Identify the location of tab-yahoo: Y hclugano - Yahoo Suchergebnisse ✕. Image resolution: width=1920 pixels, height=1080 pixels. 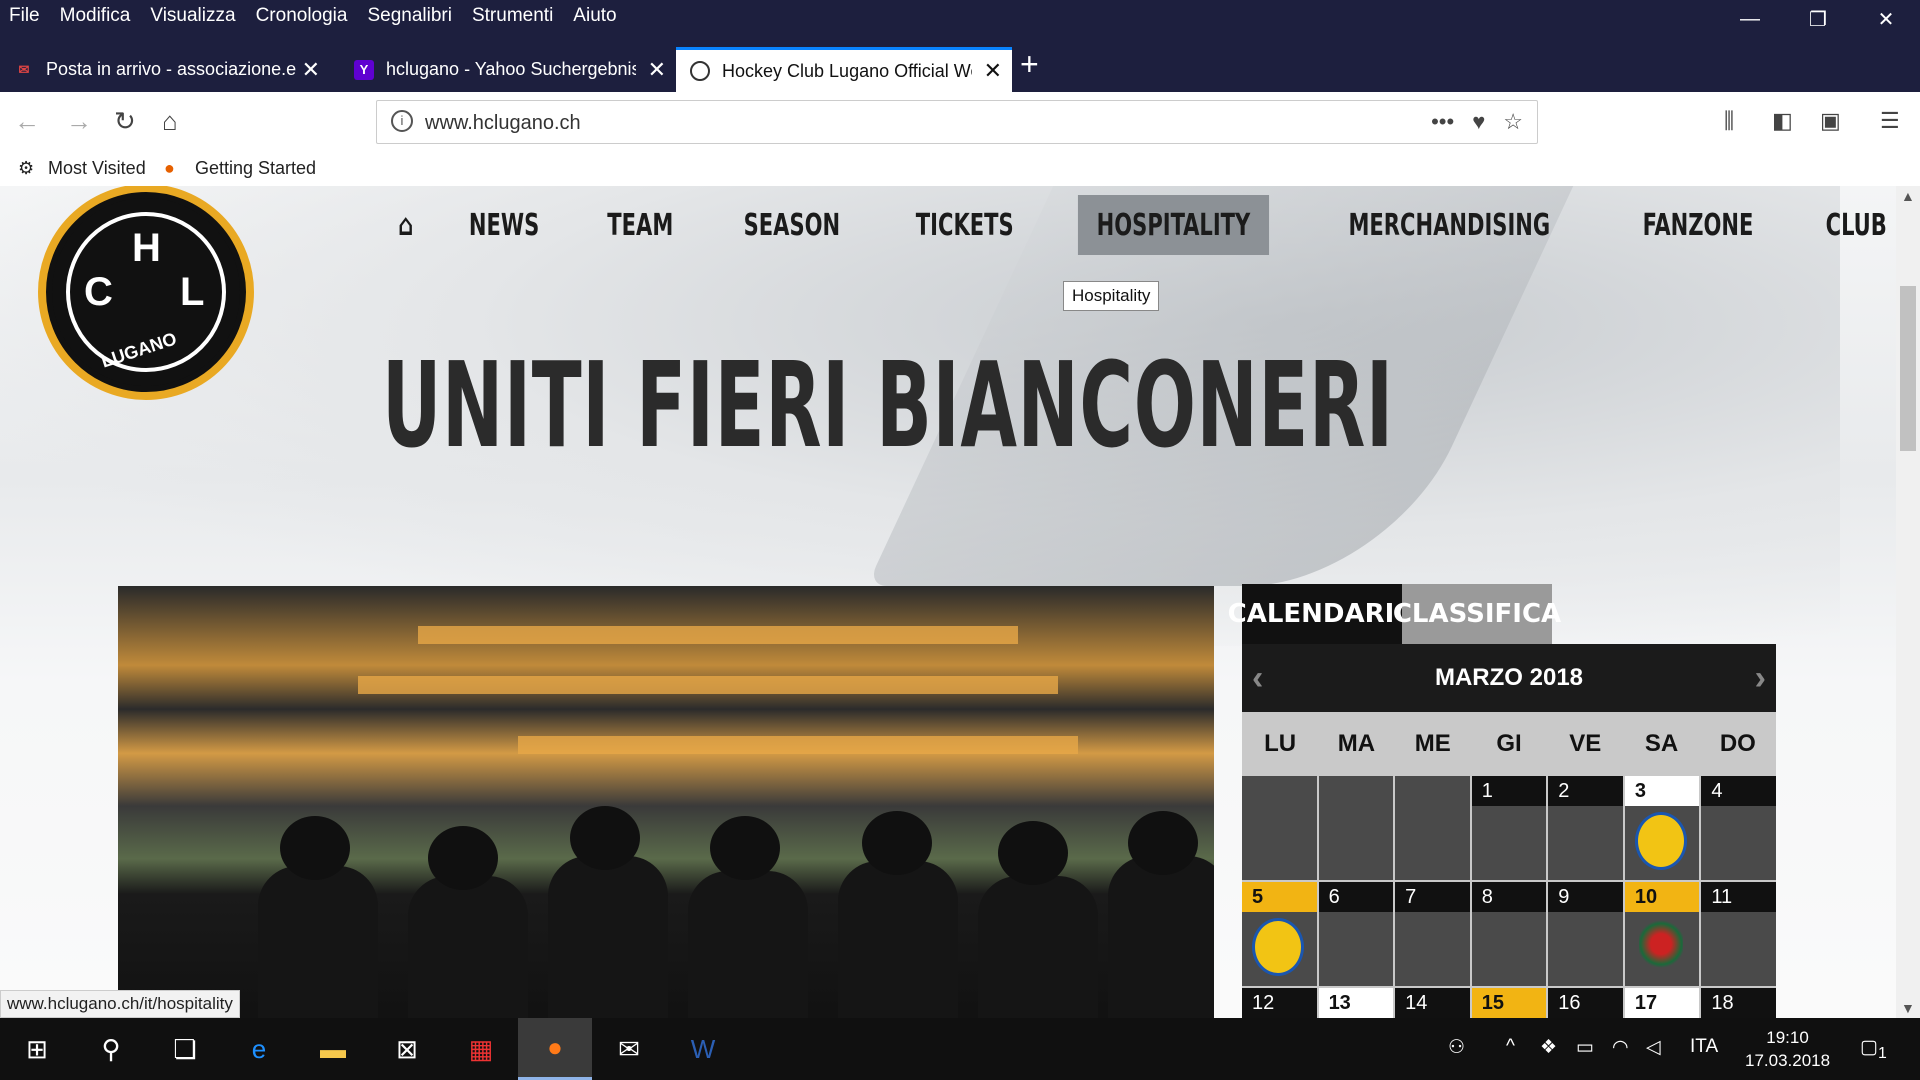
(508, 69).